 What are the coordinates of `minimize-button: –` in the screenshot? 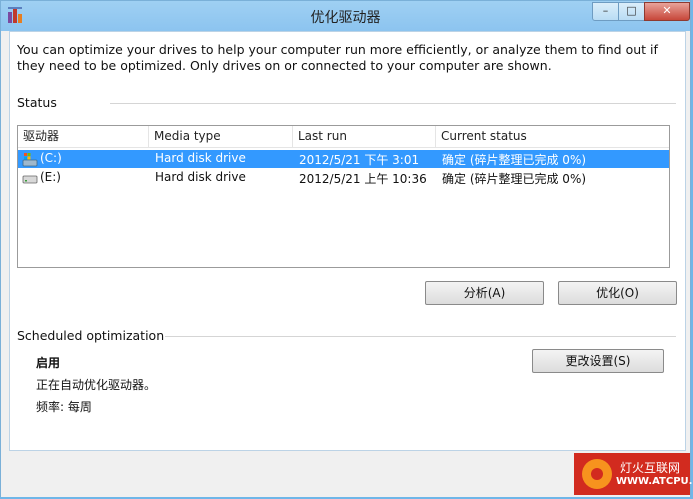 It's located at (605, 11).